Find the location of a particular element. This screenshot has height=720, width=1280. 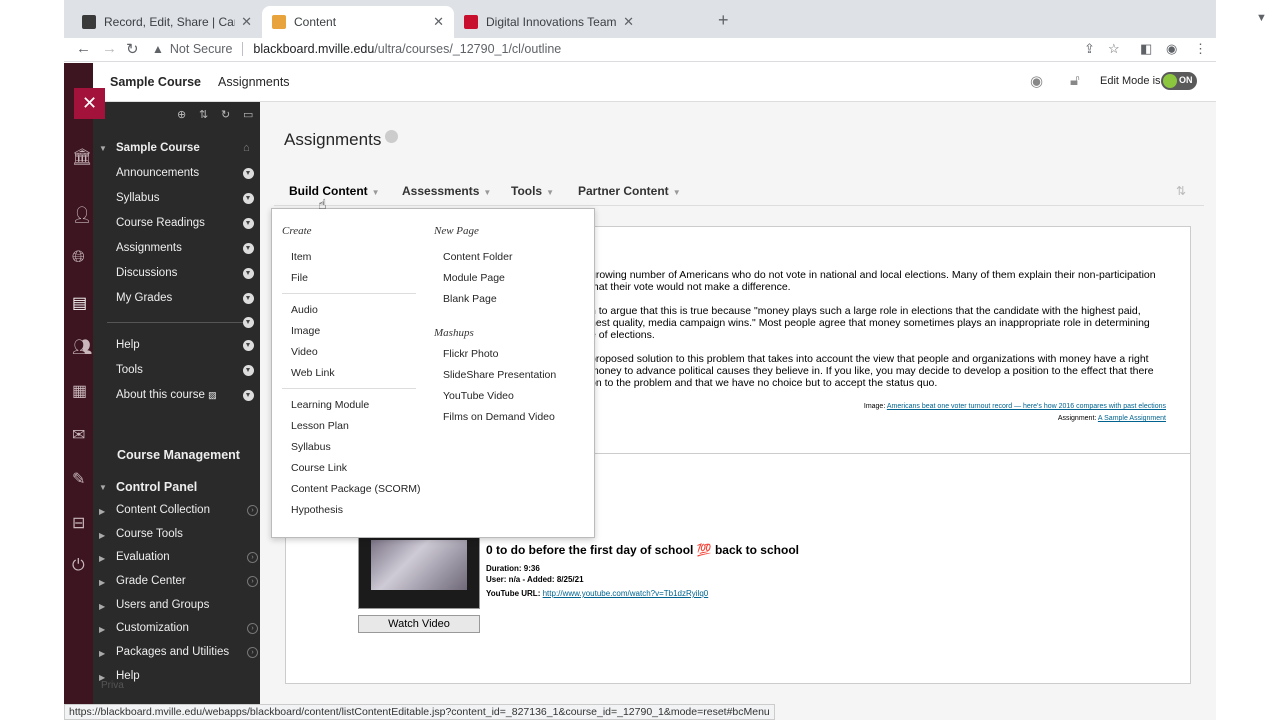

course-menu-title: Sample Course is located at coordinates (158, 148).